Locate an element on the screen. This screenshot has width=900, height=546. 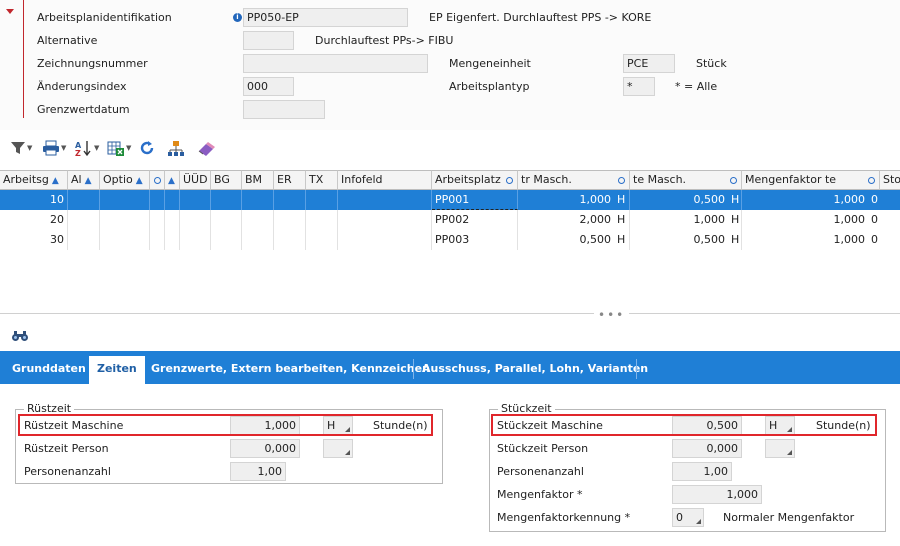
mengenfaktor-field: 1,000 is located at coordinates (717, 494).